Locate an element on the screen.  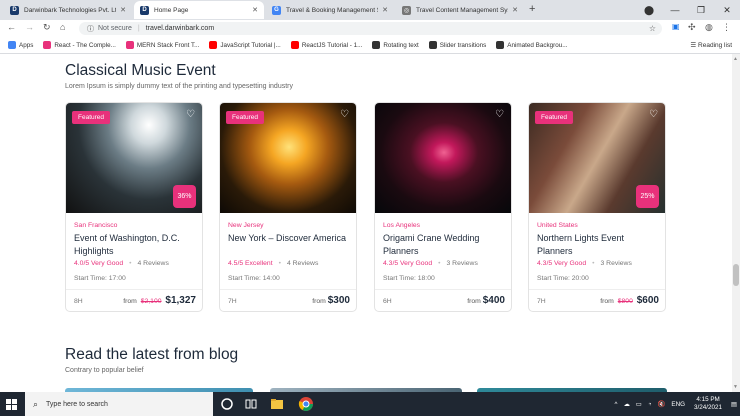
bookmark-slider: Slider transitions is located at coordinates (457, 45).